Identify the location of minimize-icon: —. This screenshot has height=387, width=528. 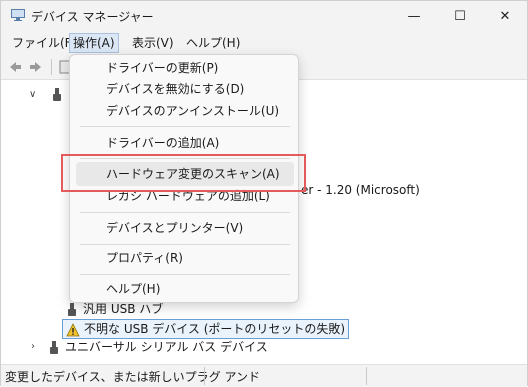
(414, 16).